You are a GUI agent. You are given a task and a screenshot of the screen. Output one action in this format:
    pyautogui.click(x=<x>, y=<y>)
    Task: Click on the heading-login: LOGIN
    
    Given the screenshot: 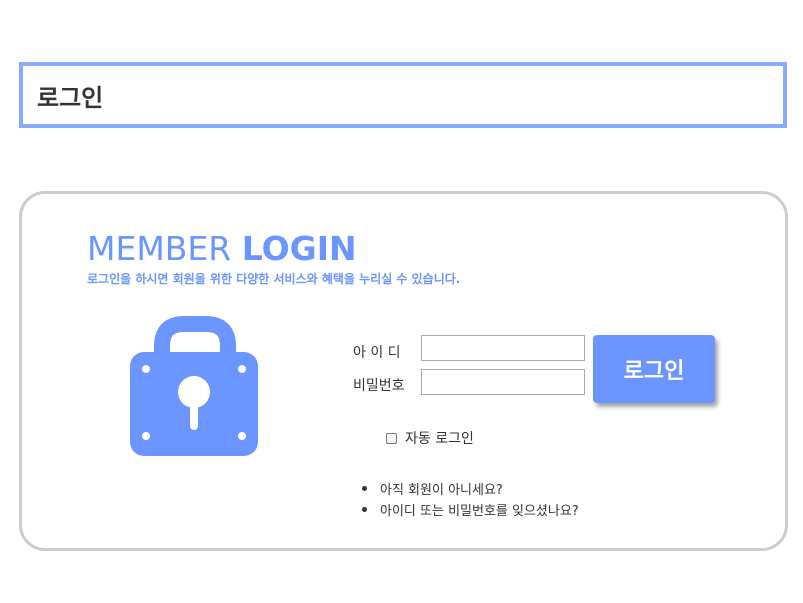 What is the action you would take?
    pyautogui.click(x=299, y=248)
    